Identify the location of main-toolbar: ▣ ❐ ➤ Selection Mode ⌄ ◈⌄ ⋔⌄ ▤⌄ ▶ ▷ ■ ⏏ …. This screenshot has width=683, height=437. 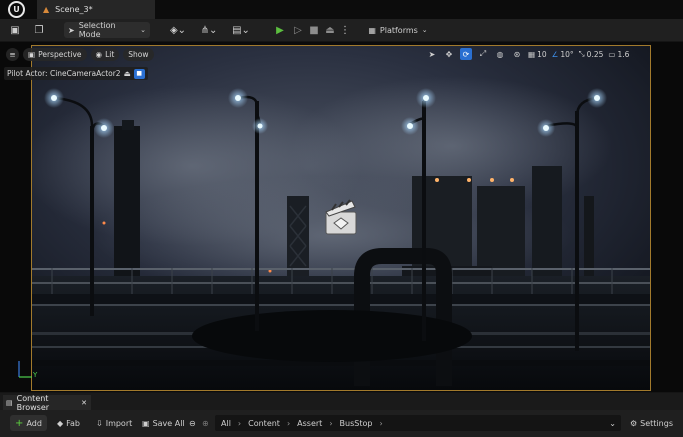
(341, 30).